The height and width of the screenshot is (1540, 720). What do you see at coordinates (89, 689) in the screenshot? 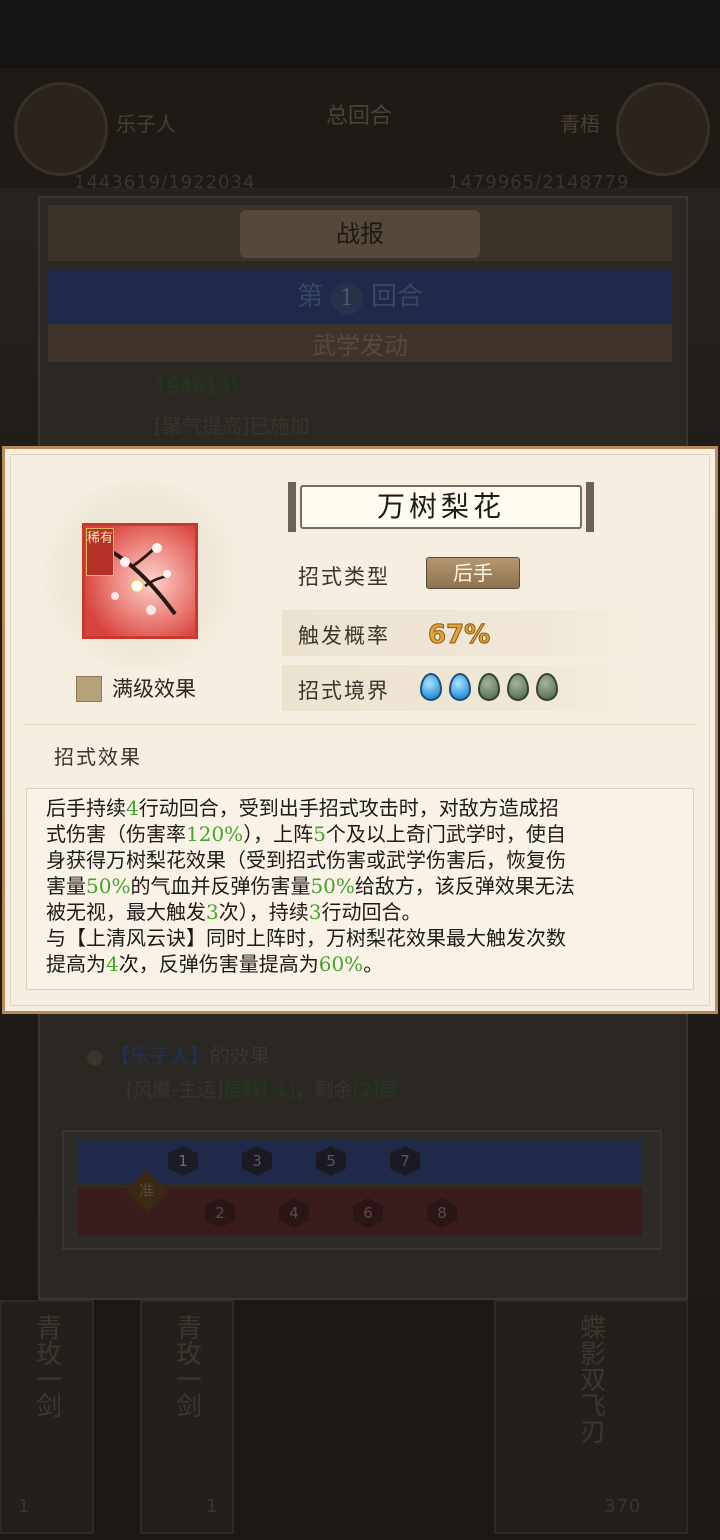
I see `max-level-checkbox` at bounding box center [89, 689].